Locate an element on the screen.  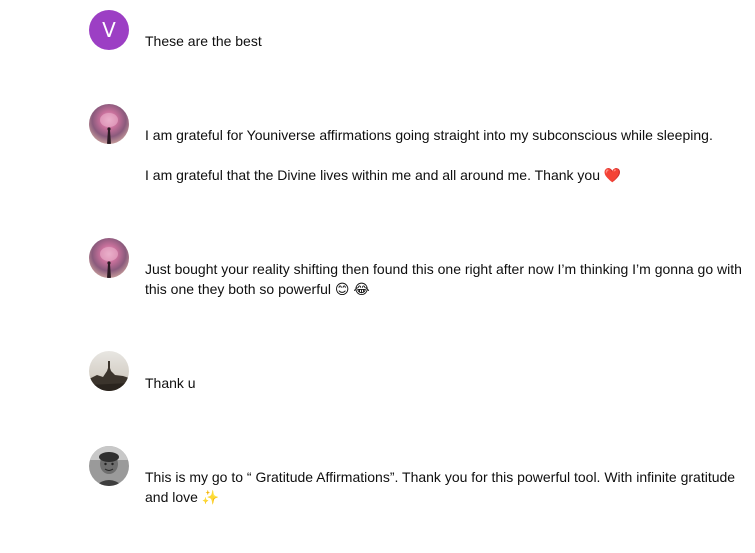
avatar-letter: V is located at coordinates (109, 30).